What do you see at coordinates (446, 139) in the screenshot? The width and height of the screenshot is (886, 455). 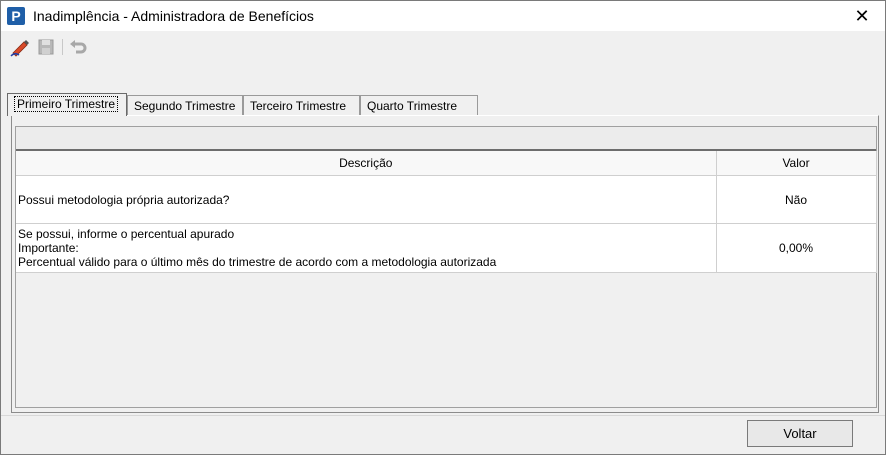 I see `grid-group-header` at bounding box center [446, 139].